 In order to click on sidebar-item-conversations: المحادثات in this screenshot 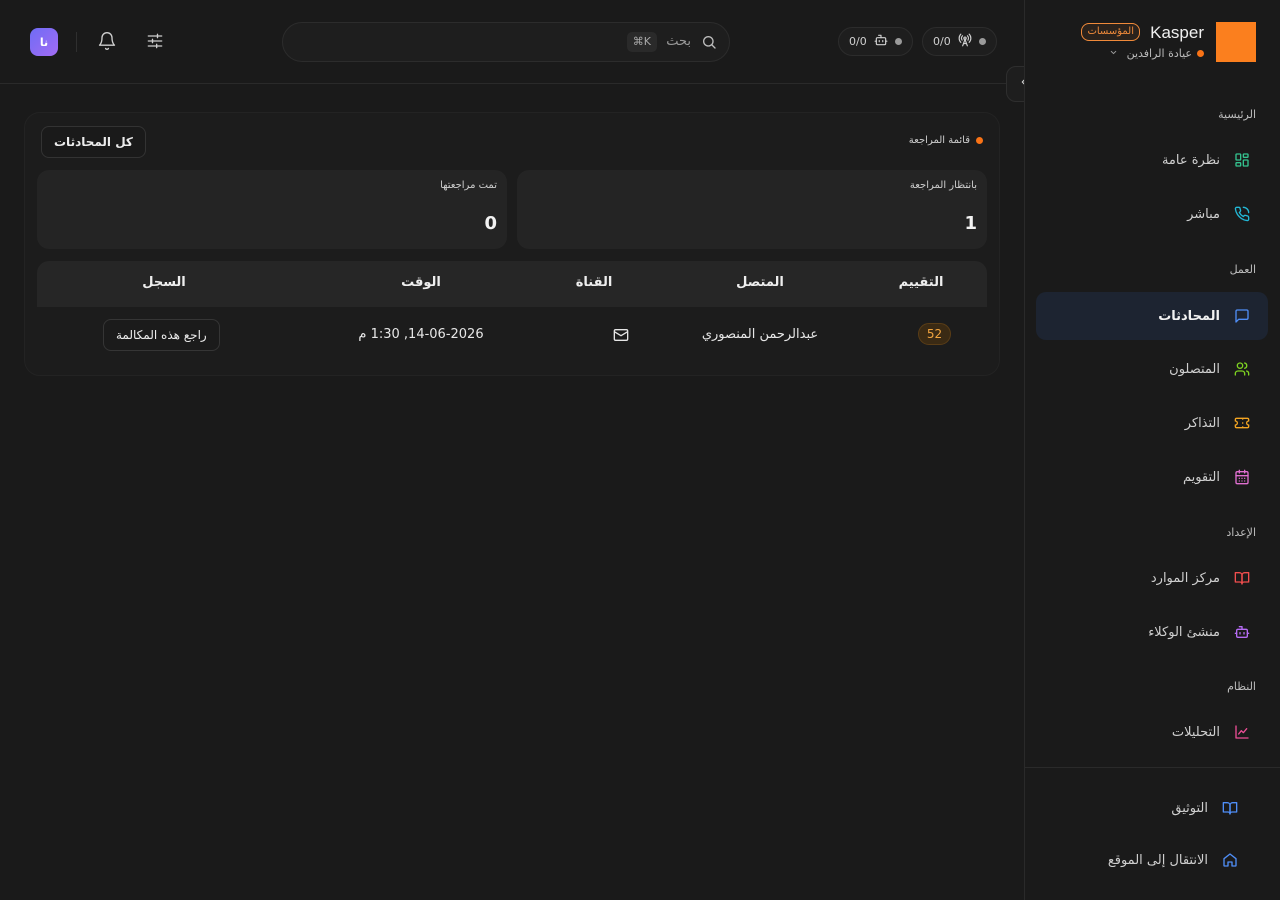, I will do `click(1152, 316)`.